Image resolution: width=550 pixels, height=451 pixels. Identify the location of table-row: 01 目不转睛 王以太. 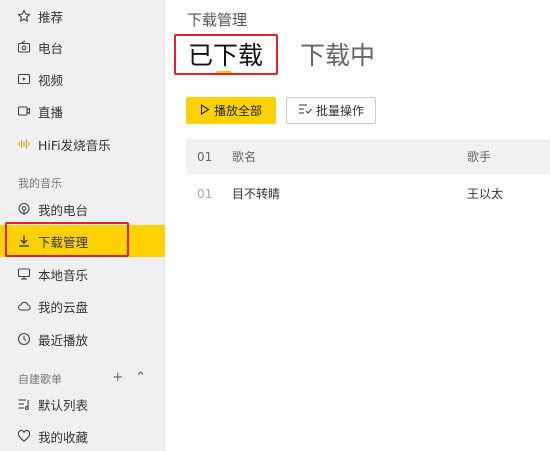
(368, 193).